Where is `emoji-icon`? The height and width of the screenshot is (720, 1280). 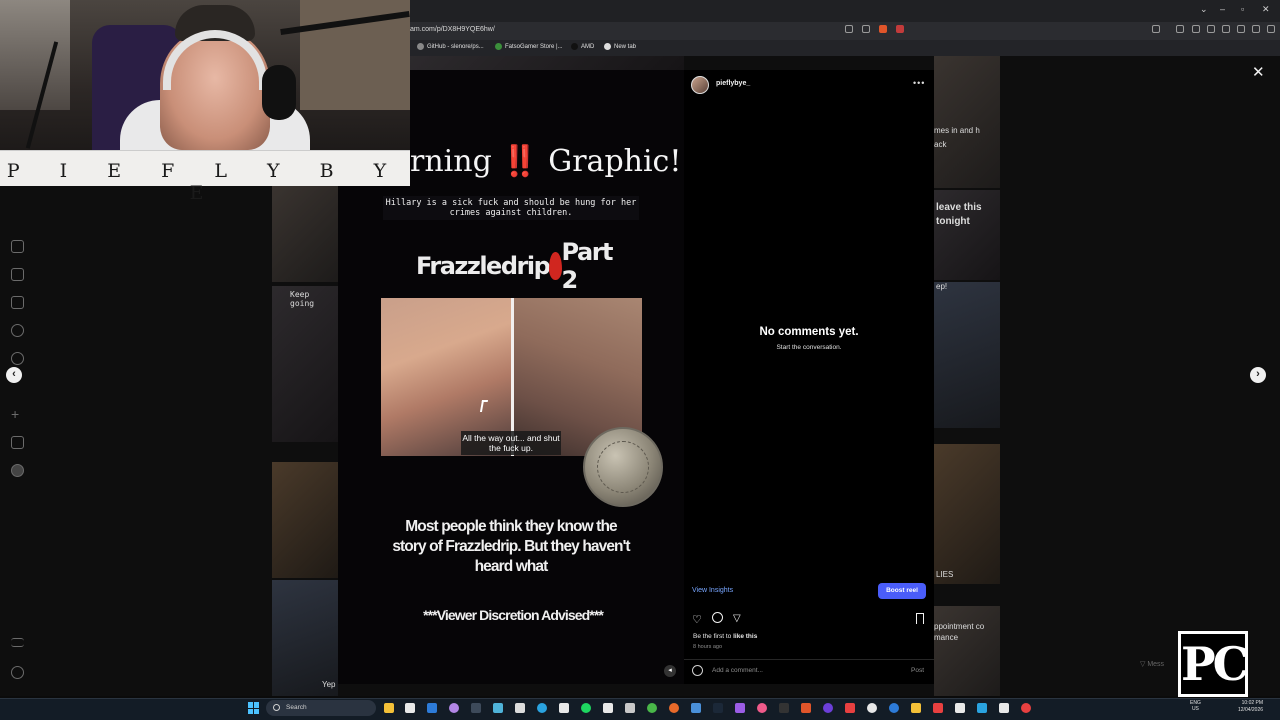 emoji-icon is located at coordinates (697, 670).